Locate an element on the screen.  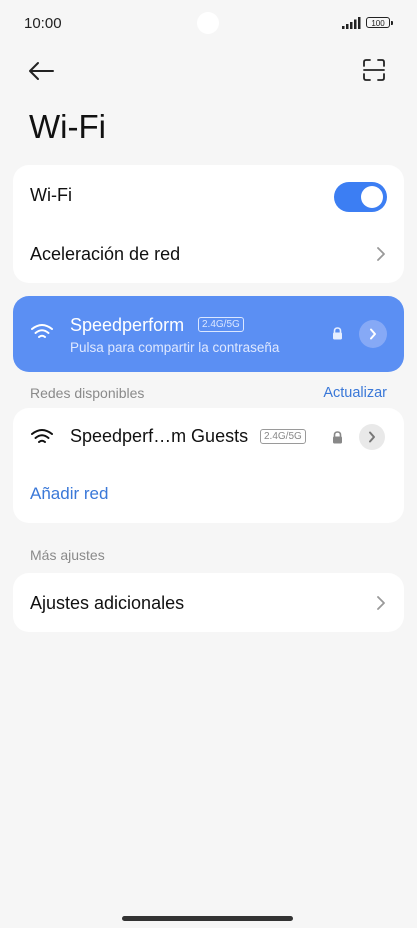
home-indicator is located at coordinates (207, 918).